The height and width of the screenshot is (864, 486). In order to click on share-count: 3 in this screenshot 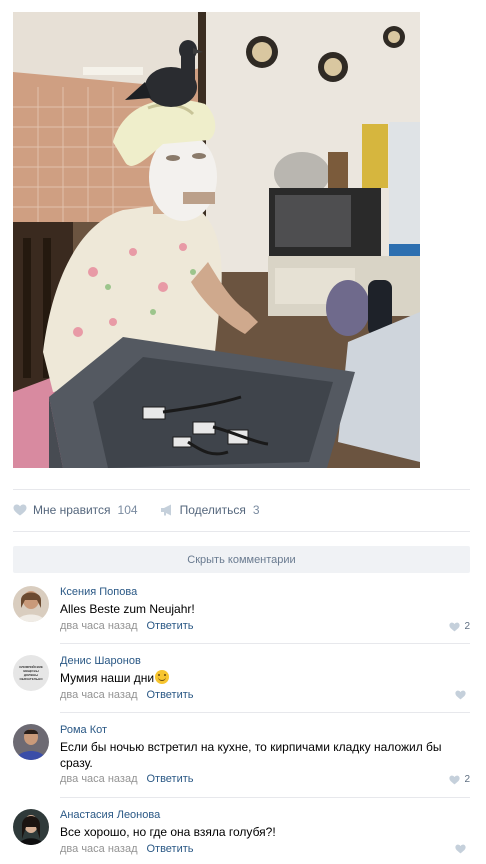, I will do `click(256, 510)`.